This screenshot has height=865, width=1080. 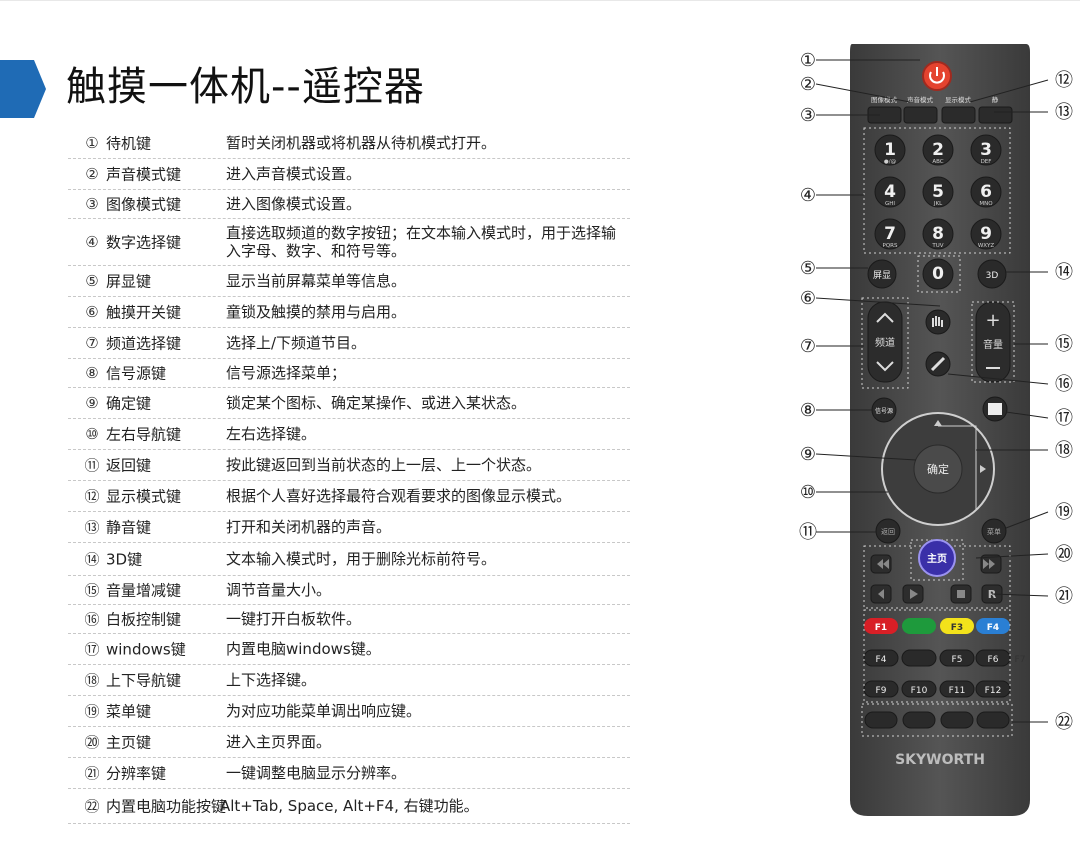 I want to click on channel-label: 频道, so click(x=885, y=342).